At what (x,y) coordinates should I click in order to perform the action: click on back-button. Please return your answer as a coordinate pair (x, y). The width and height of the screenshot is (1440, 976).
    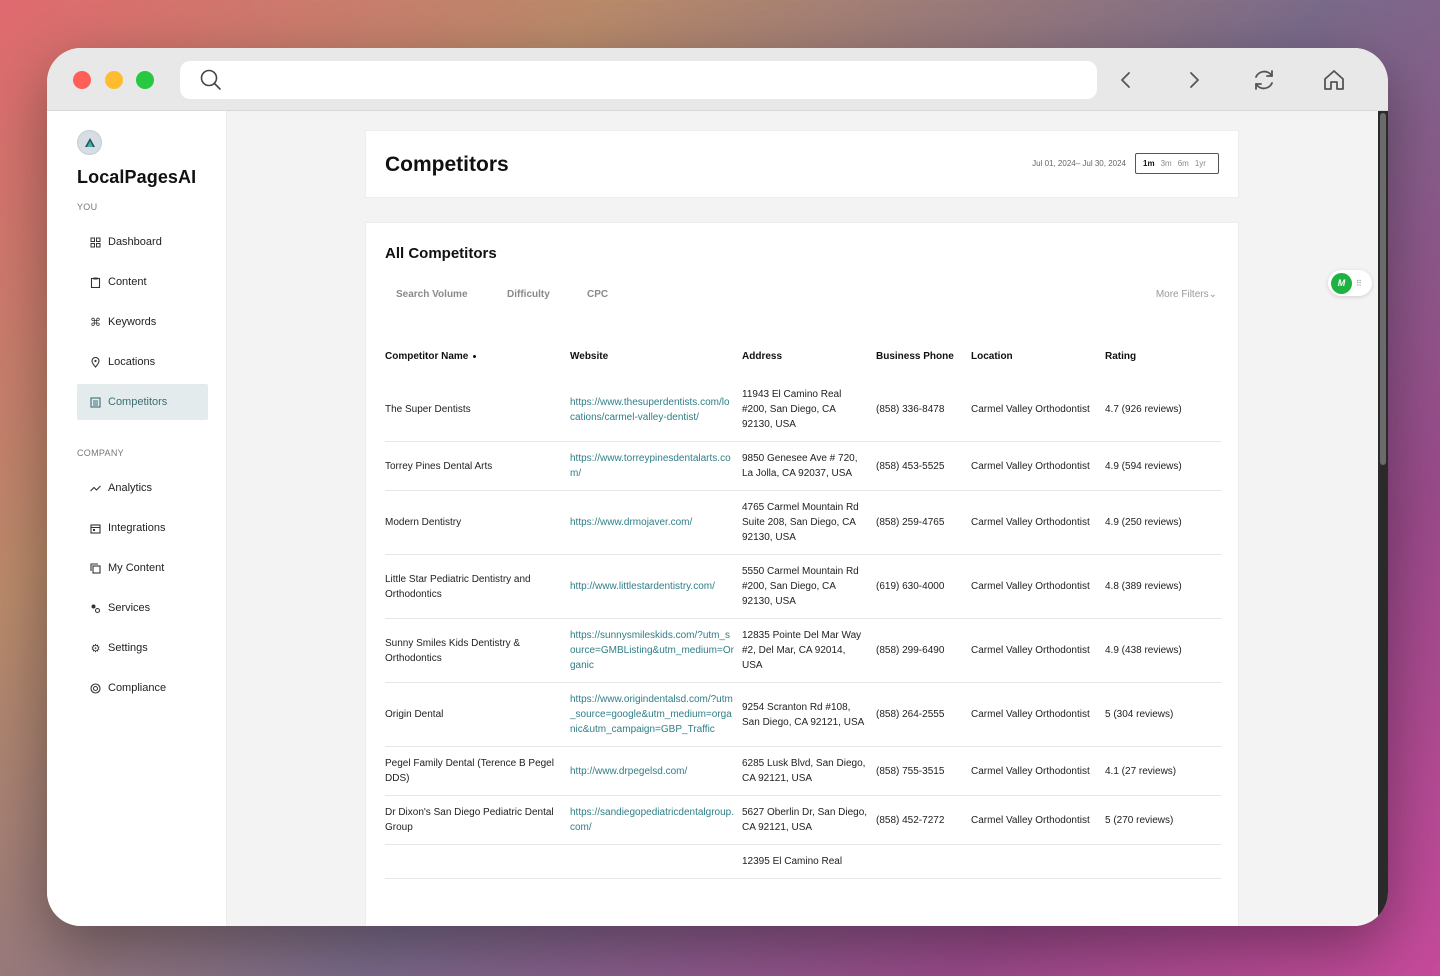
    Looking at the image, I should click on (1126, 80).